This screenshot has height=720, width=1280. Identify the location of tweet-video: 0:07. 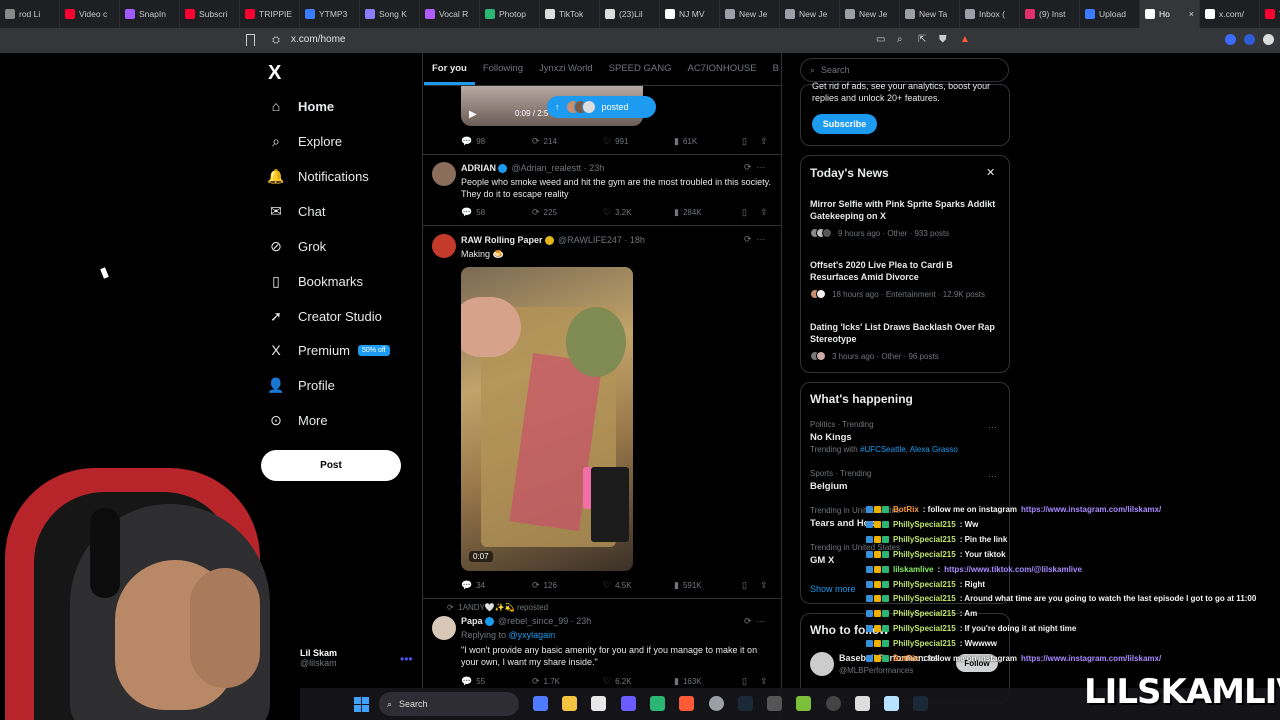
(547, 419).